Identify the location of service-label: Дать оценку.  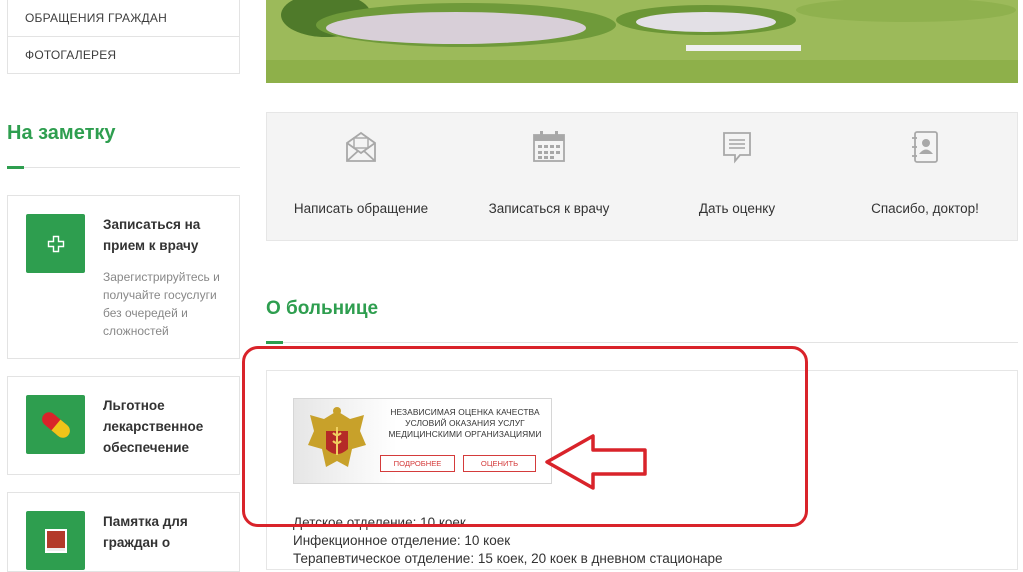
(737, 208).